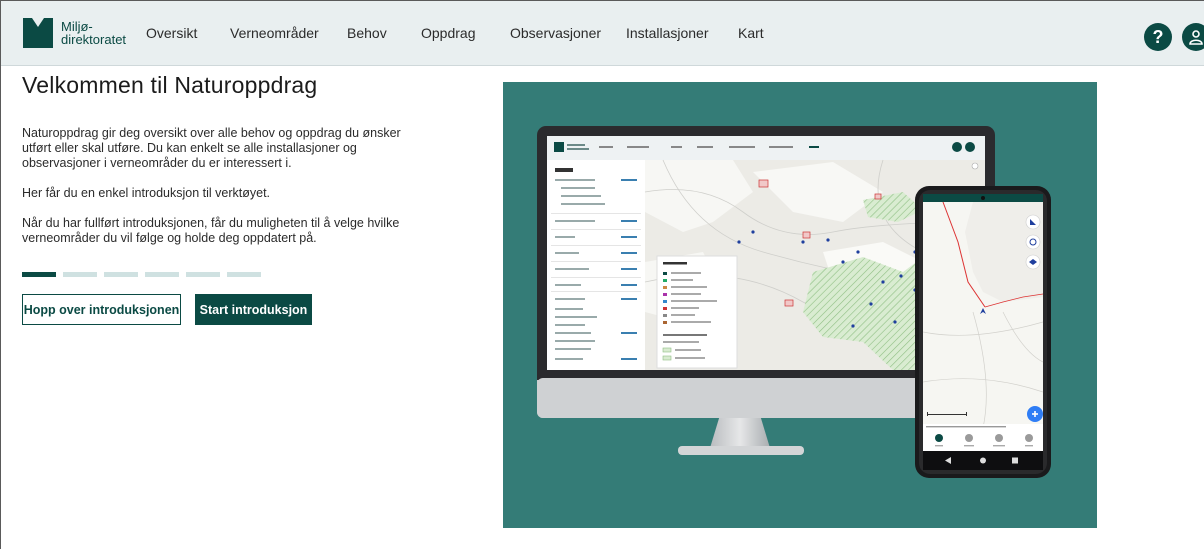 Image resolution: width=1204 pixels, height=549 pixels. Describe the element at coordinates (448, 33) in the screenshot. I see `nav-oppdrag: Oppdrag` at that location.